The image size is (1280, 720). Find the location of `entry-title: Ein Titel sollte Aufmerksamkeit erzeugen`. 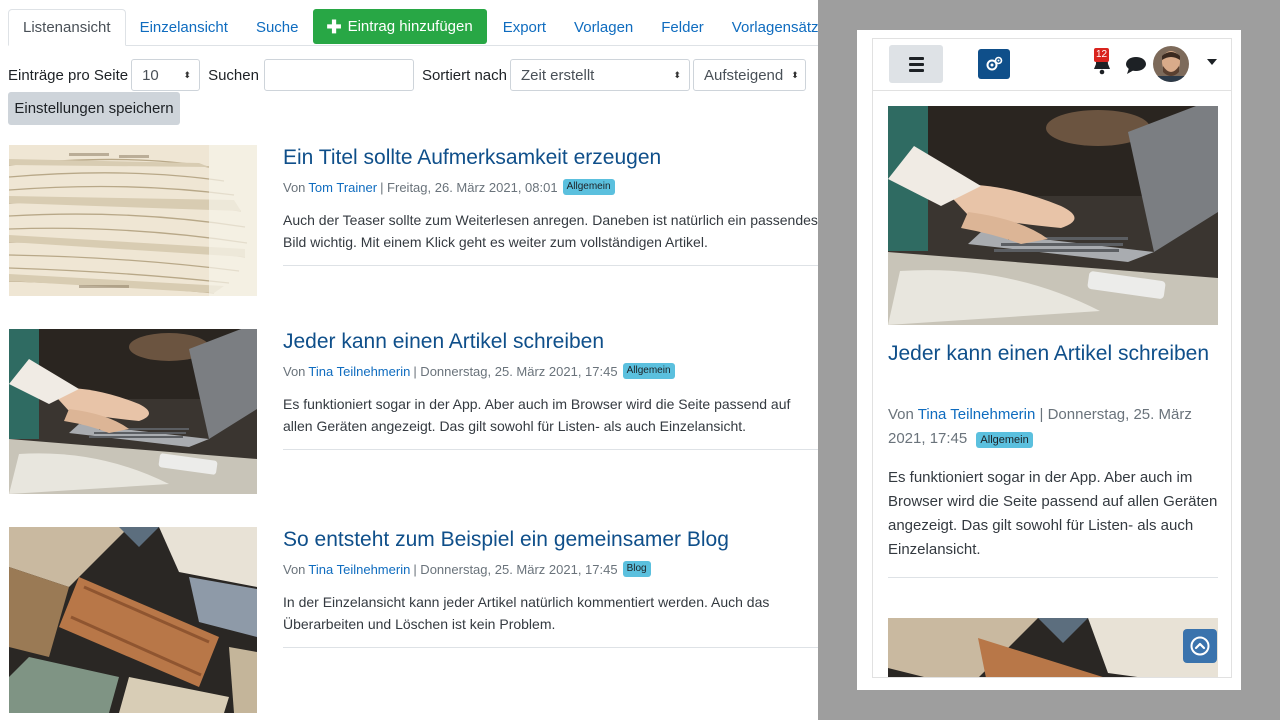

entry-title: Ein Titel sollte Aufmerksamkeit erzeugen is located at coordinates (550, 158).